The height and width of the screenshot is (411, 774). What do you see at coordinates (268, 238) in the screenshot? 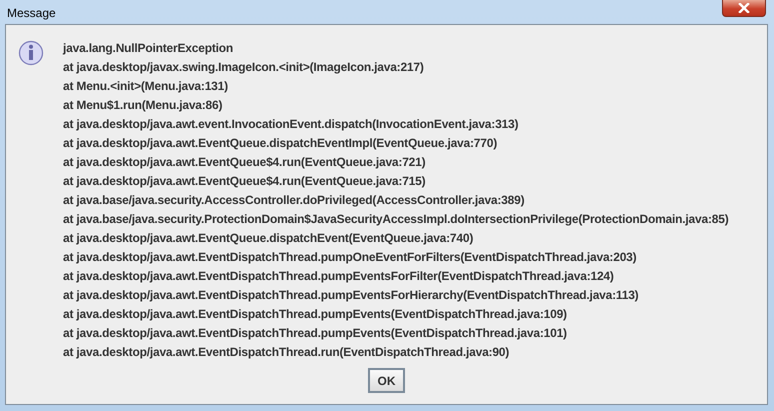
I see `message-line: at java.desktop/java.awt.EventQueue.dispatchEvent(EventQueue.java:740)` at bounding box center [268, 238].